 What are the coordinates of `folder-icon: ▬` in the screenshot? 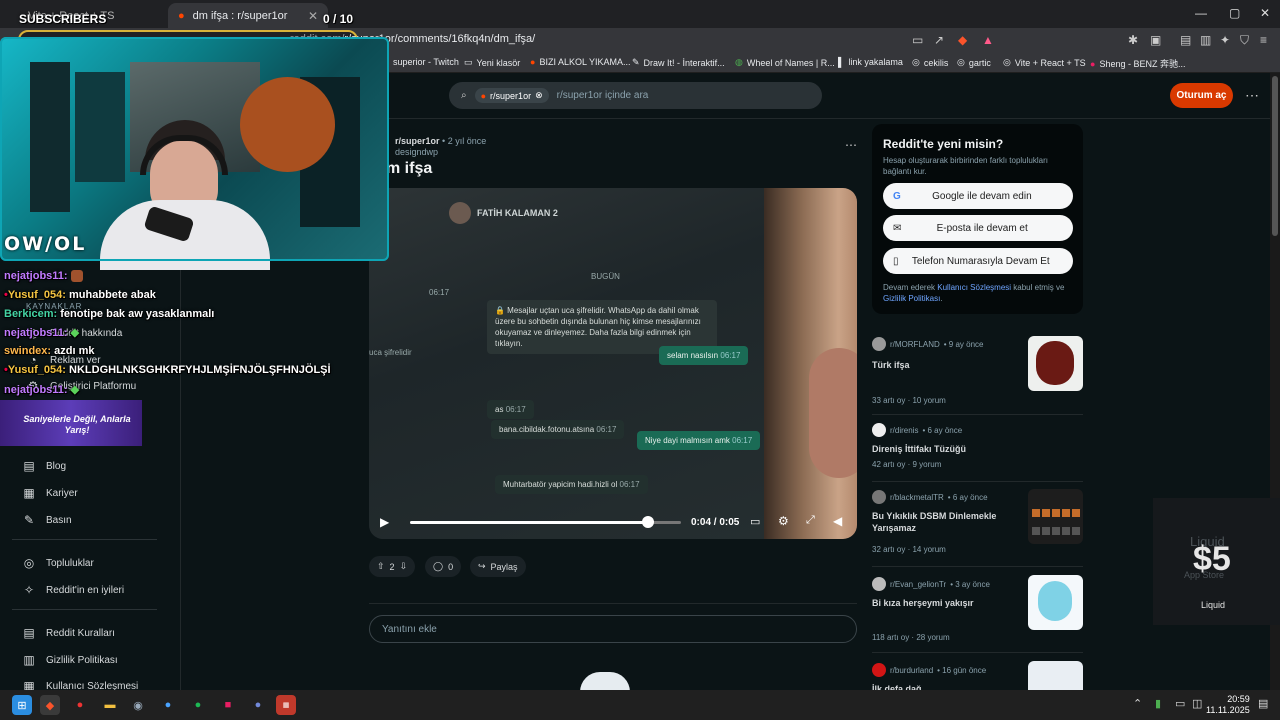 It's located at (110, 705).